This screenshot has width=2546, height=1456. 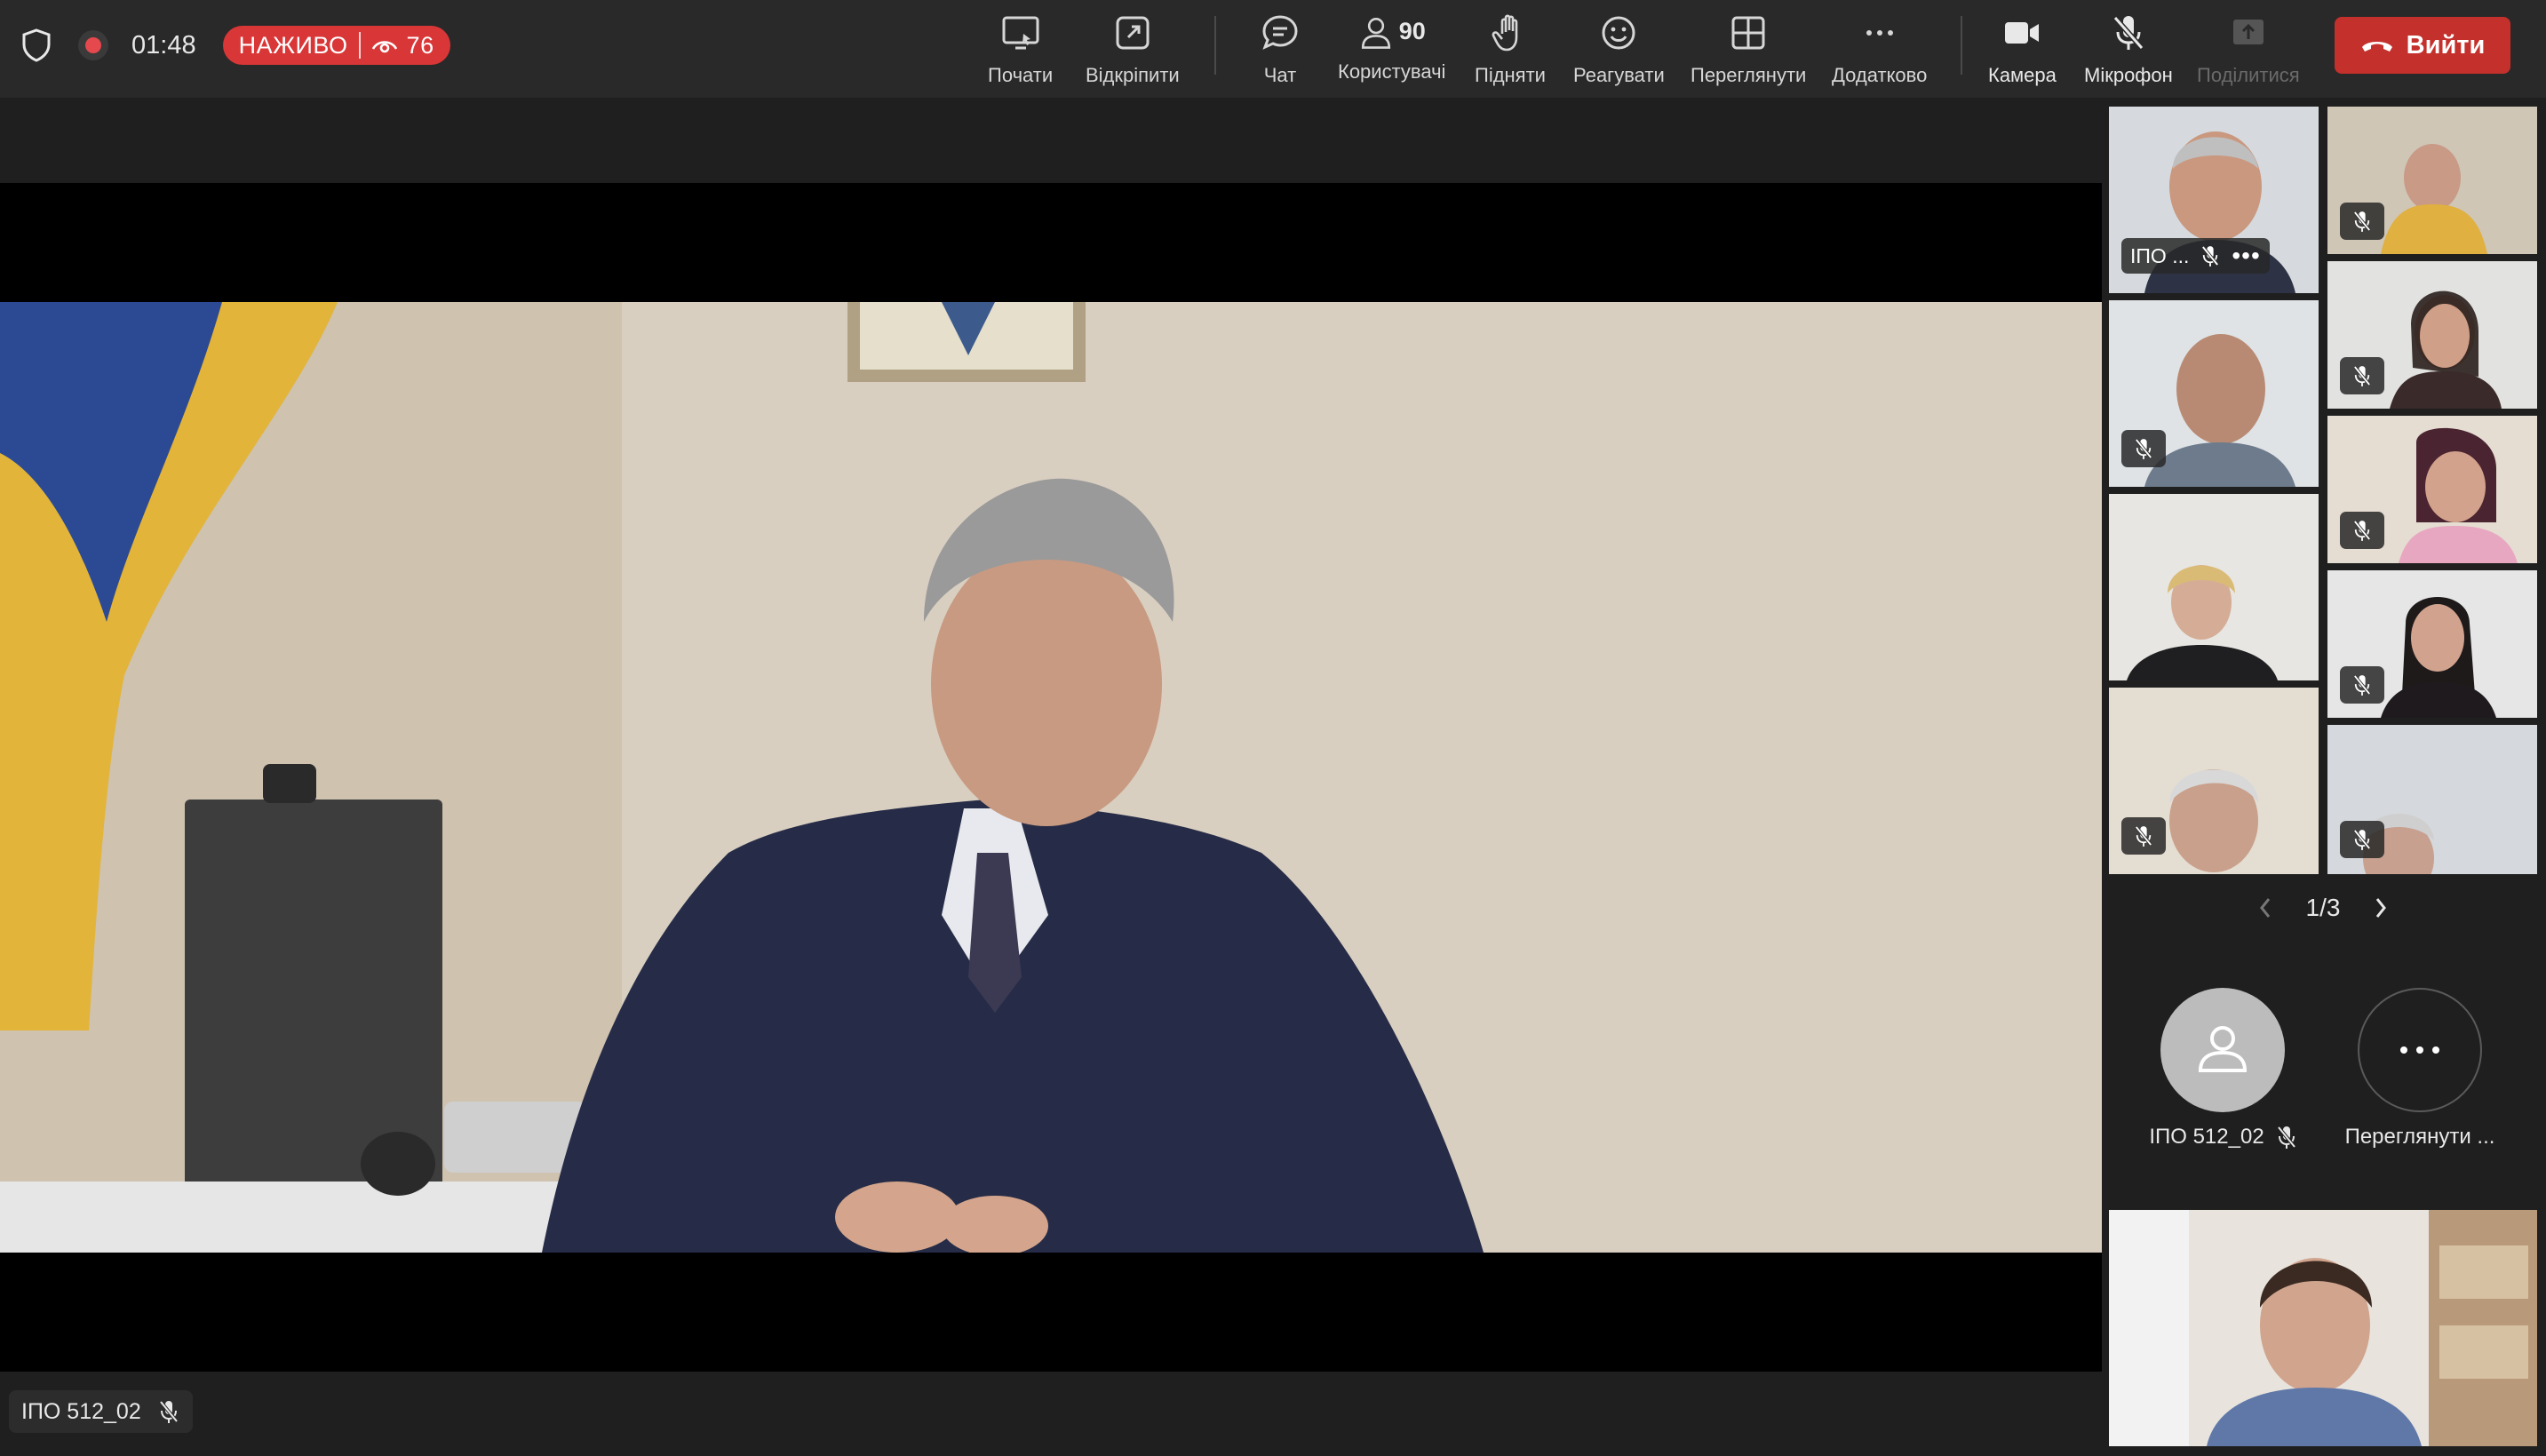 I want to click on react-button: Реагувати, so click(x=1619, y=48).